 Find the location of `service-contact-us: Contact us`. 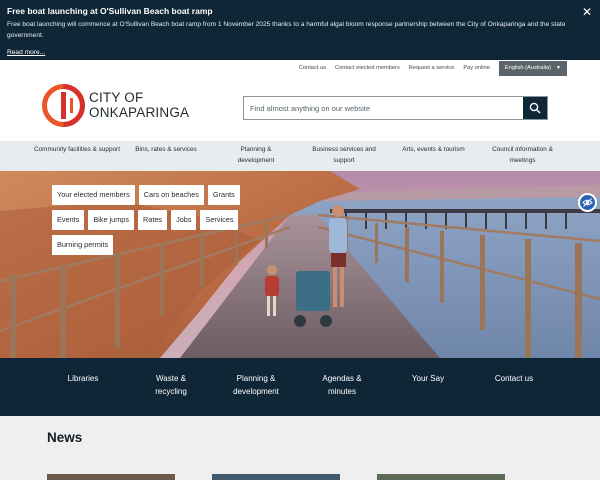

service-contact-us: Contact us is located at coordinates (514, 378).